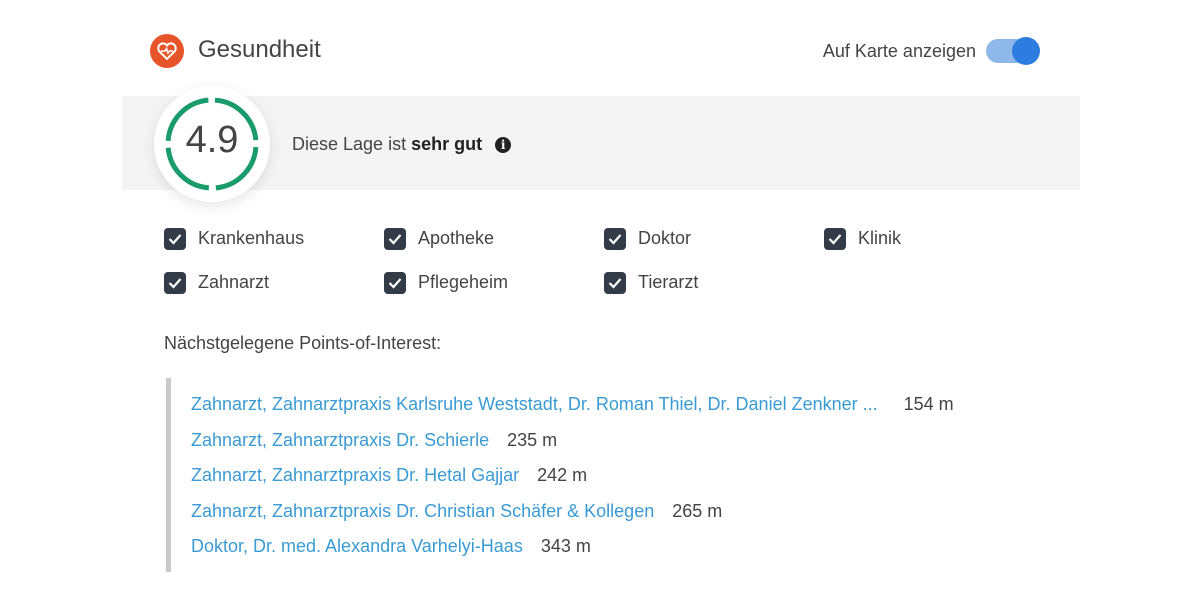 This screenshot has height=600, width=1200. Describe the element at coordinates (234, 282) in the screenshot. I see `filter-label: Zahnarzt` at that location.